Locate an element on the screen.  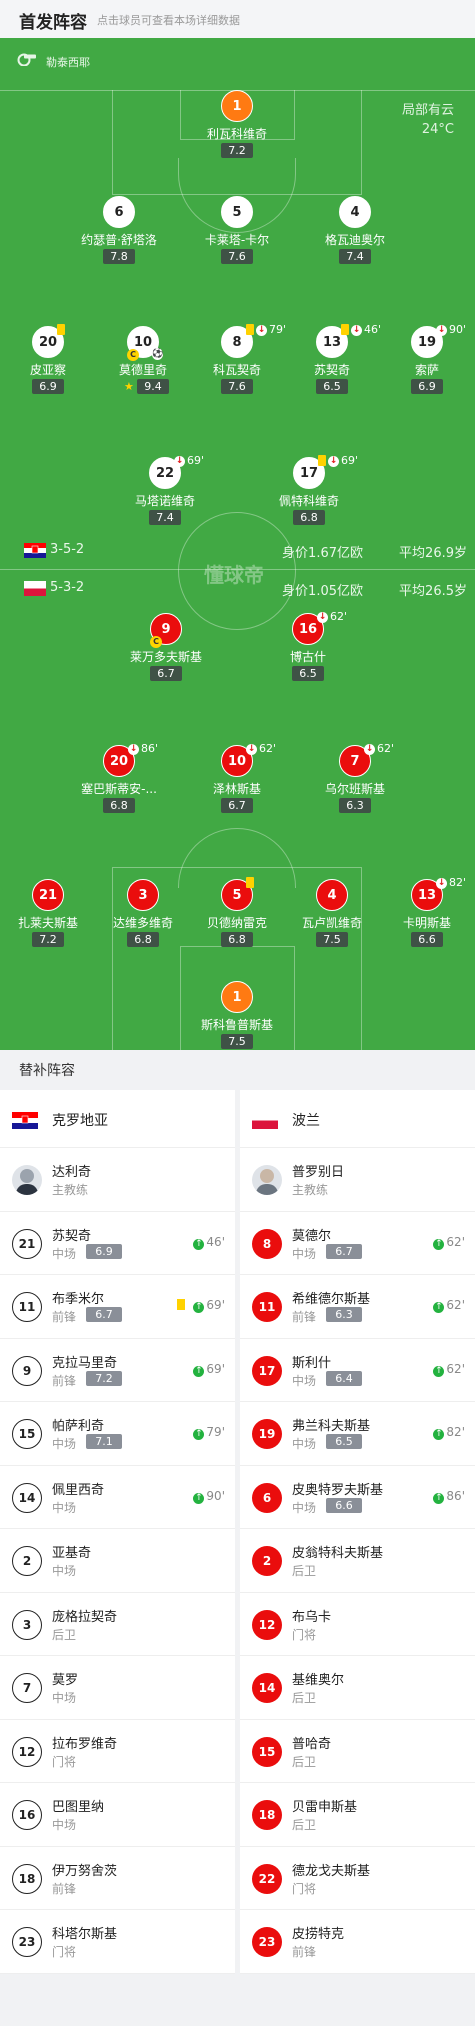
bench-player-row: 2 皮翁特科夫斯基 后卫 is located at coordinates (357, 1561).